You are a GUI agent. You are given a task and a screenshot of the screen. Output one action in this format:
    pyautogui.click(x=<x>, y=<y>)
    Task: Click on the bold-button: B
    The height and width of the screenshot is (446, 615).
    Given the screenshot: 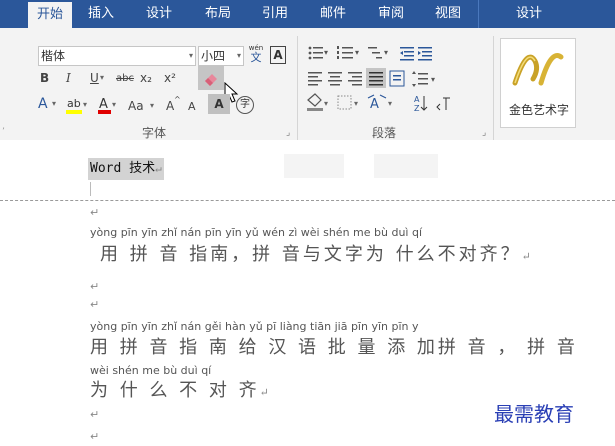 What is the action you would take?
    pyautogui.click(x=44, y=78)
    